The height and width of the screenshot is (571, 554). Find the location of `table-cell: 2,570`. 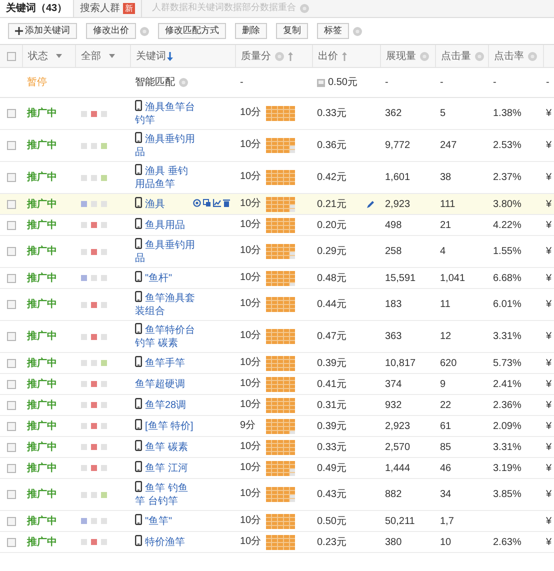

table-cell: 2,570 is located at coordinates (397, 447).